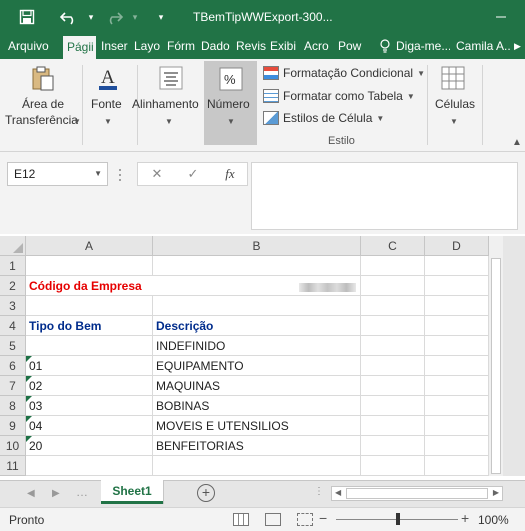 The height and width of the screenshot is (531, 525). Describe the element at coordinates (241, 519) in the screenshot. I see `normal-view-icon` at that location.